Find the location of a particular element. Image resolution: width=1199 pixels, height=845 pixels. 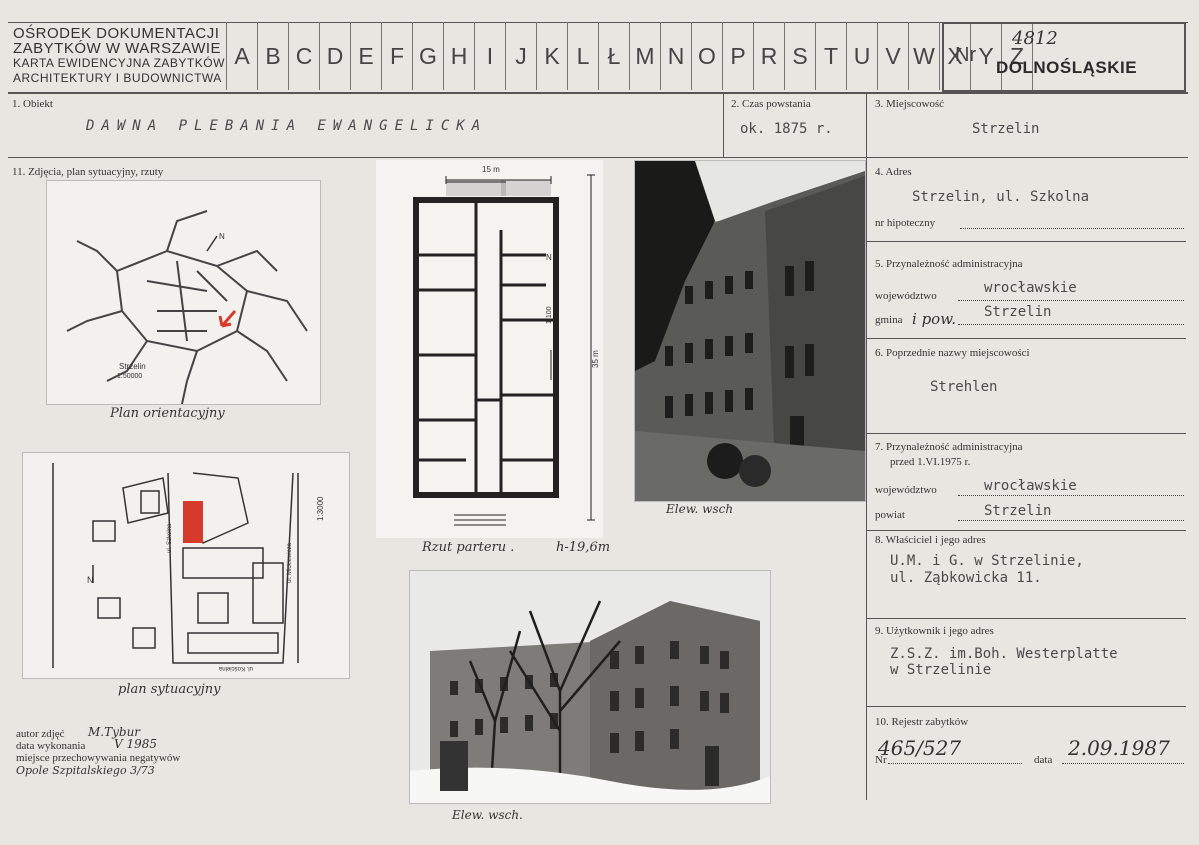

caption-rzut: Rzut parteru . is located at coordinates (468, 547).